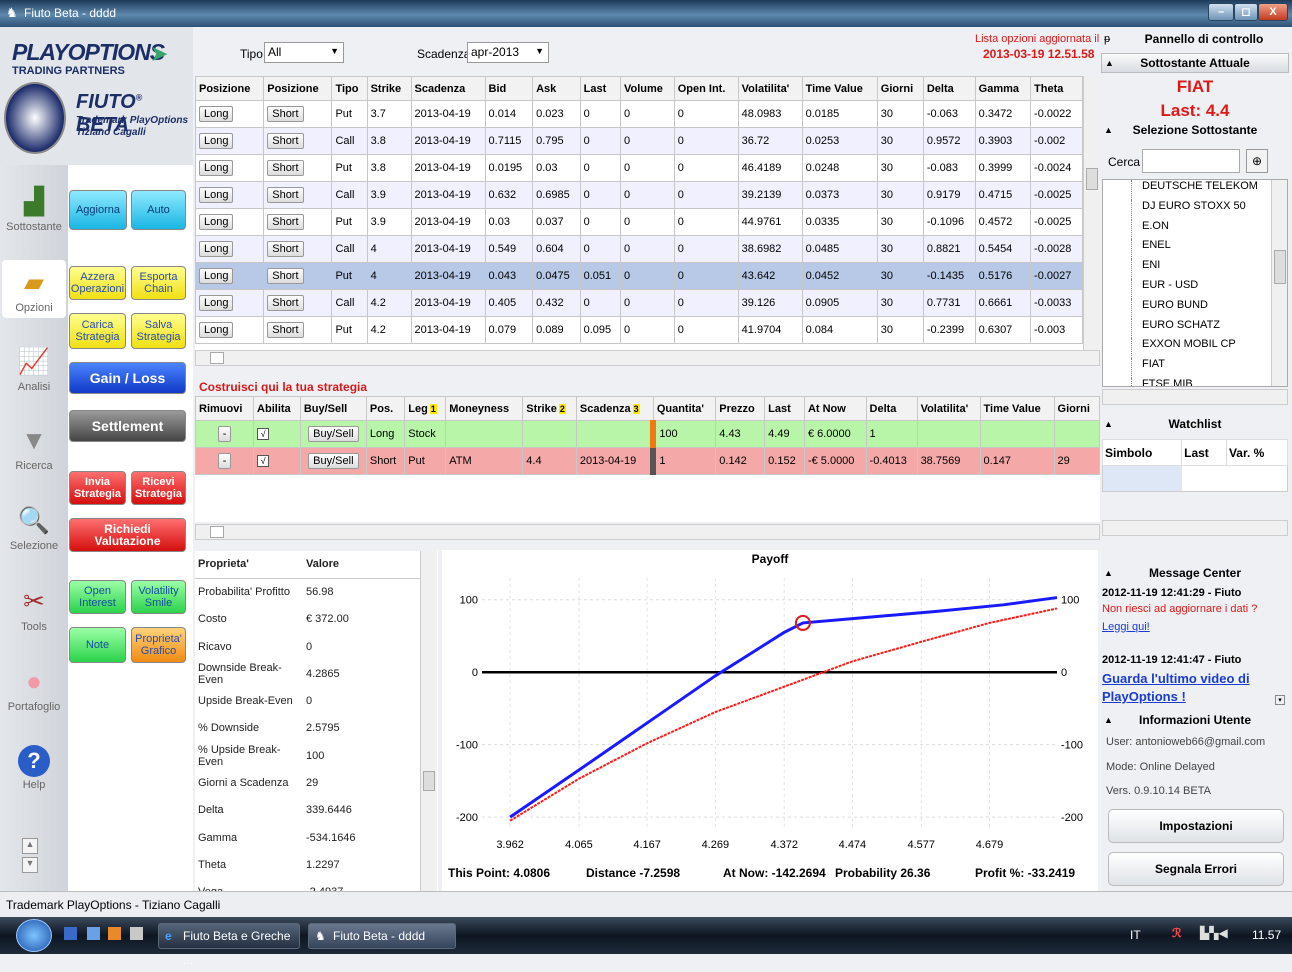 The height and width of the screenshot is (972, 1292). I want to click on options-col-header: Open Int., so click(706, 88).